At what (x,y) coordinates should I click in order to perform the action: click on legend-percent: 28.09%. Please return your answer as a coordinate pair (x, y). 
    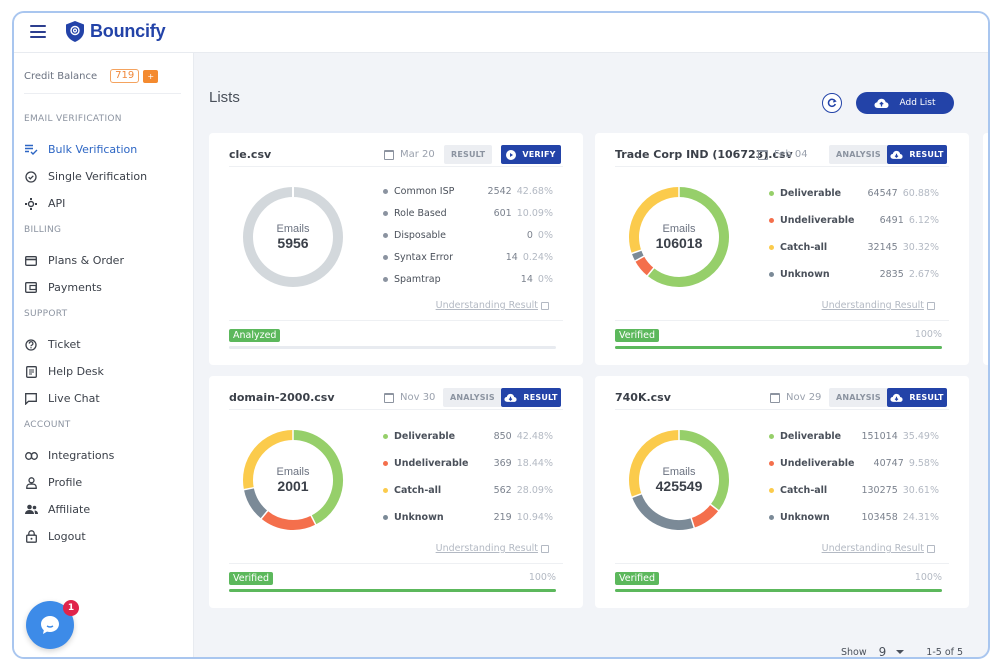
    Looking at the image, I should click on (534, 490).